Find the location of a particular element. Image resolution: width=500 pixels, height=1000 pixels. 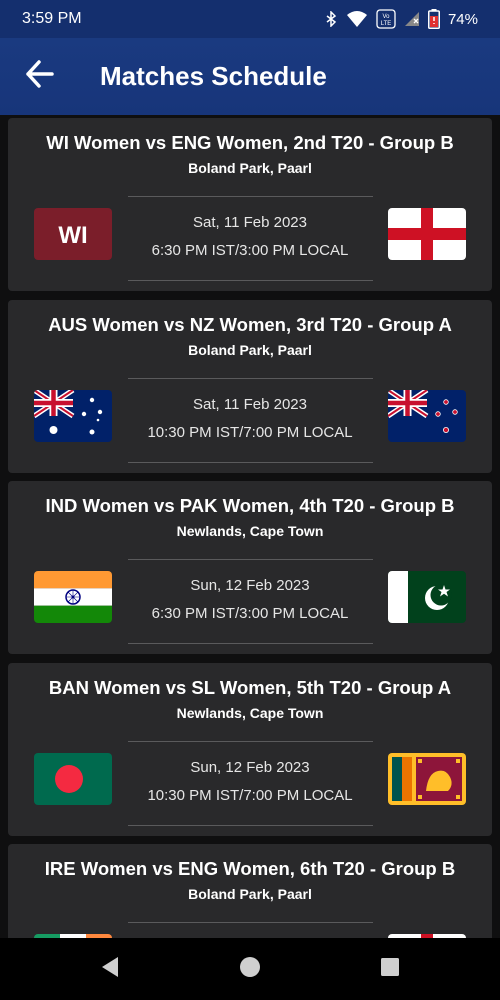

triangle-back-icon is located at coordinates (110, 969).